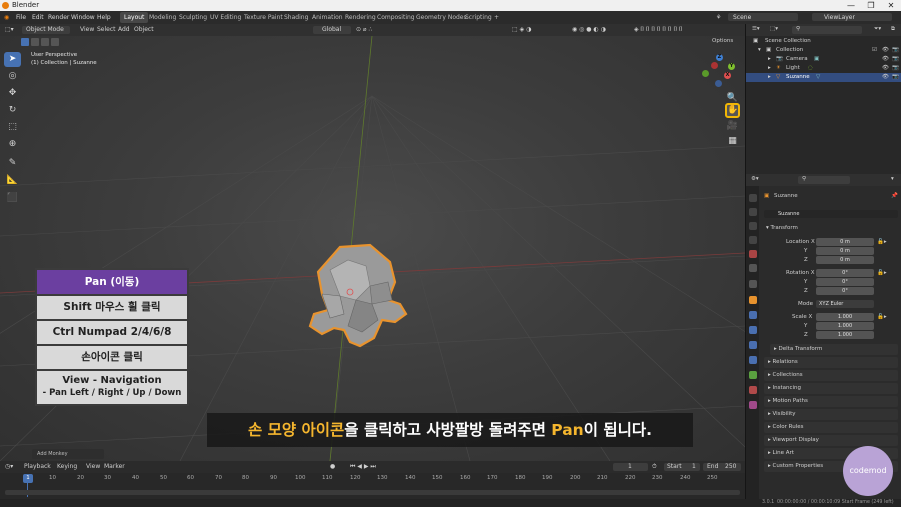 Image resolution: width=901 pixels, height=507 pixels. What do you see at coordinates (372, 492) in the screenshot?
I see `timeline-scrollbar` at bounding box center [372, 492].